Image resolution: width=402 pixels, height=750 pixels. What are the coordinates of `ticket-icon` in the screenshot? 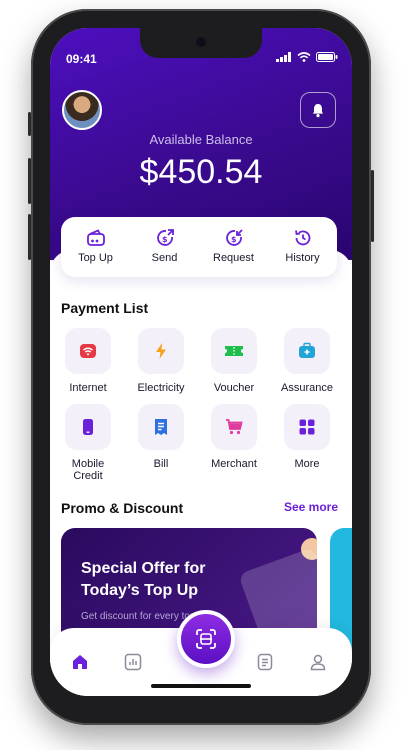 It's located at (234, 351).